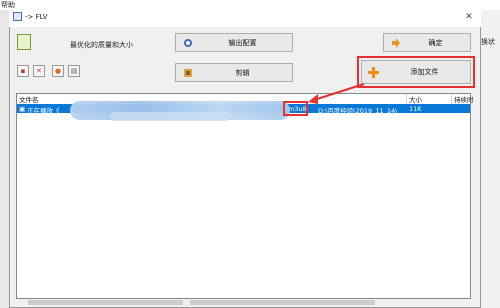 Image resolution: width=500 pixels, height=308 pixels. I want to click on dialog-title: -> FLV, so click(36, 17).